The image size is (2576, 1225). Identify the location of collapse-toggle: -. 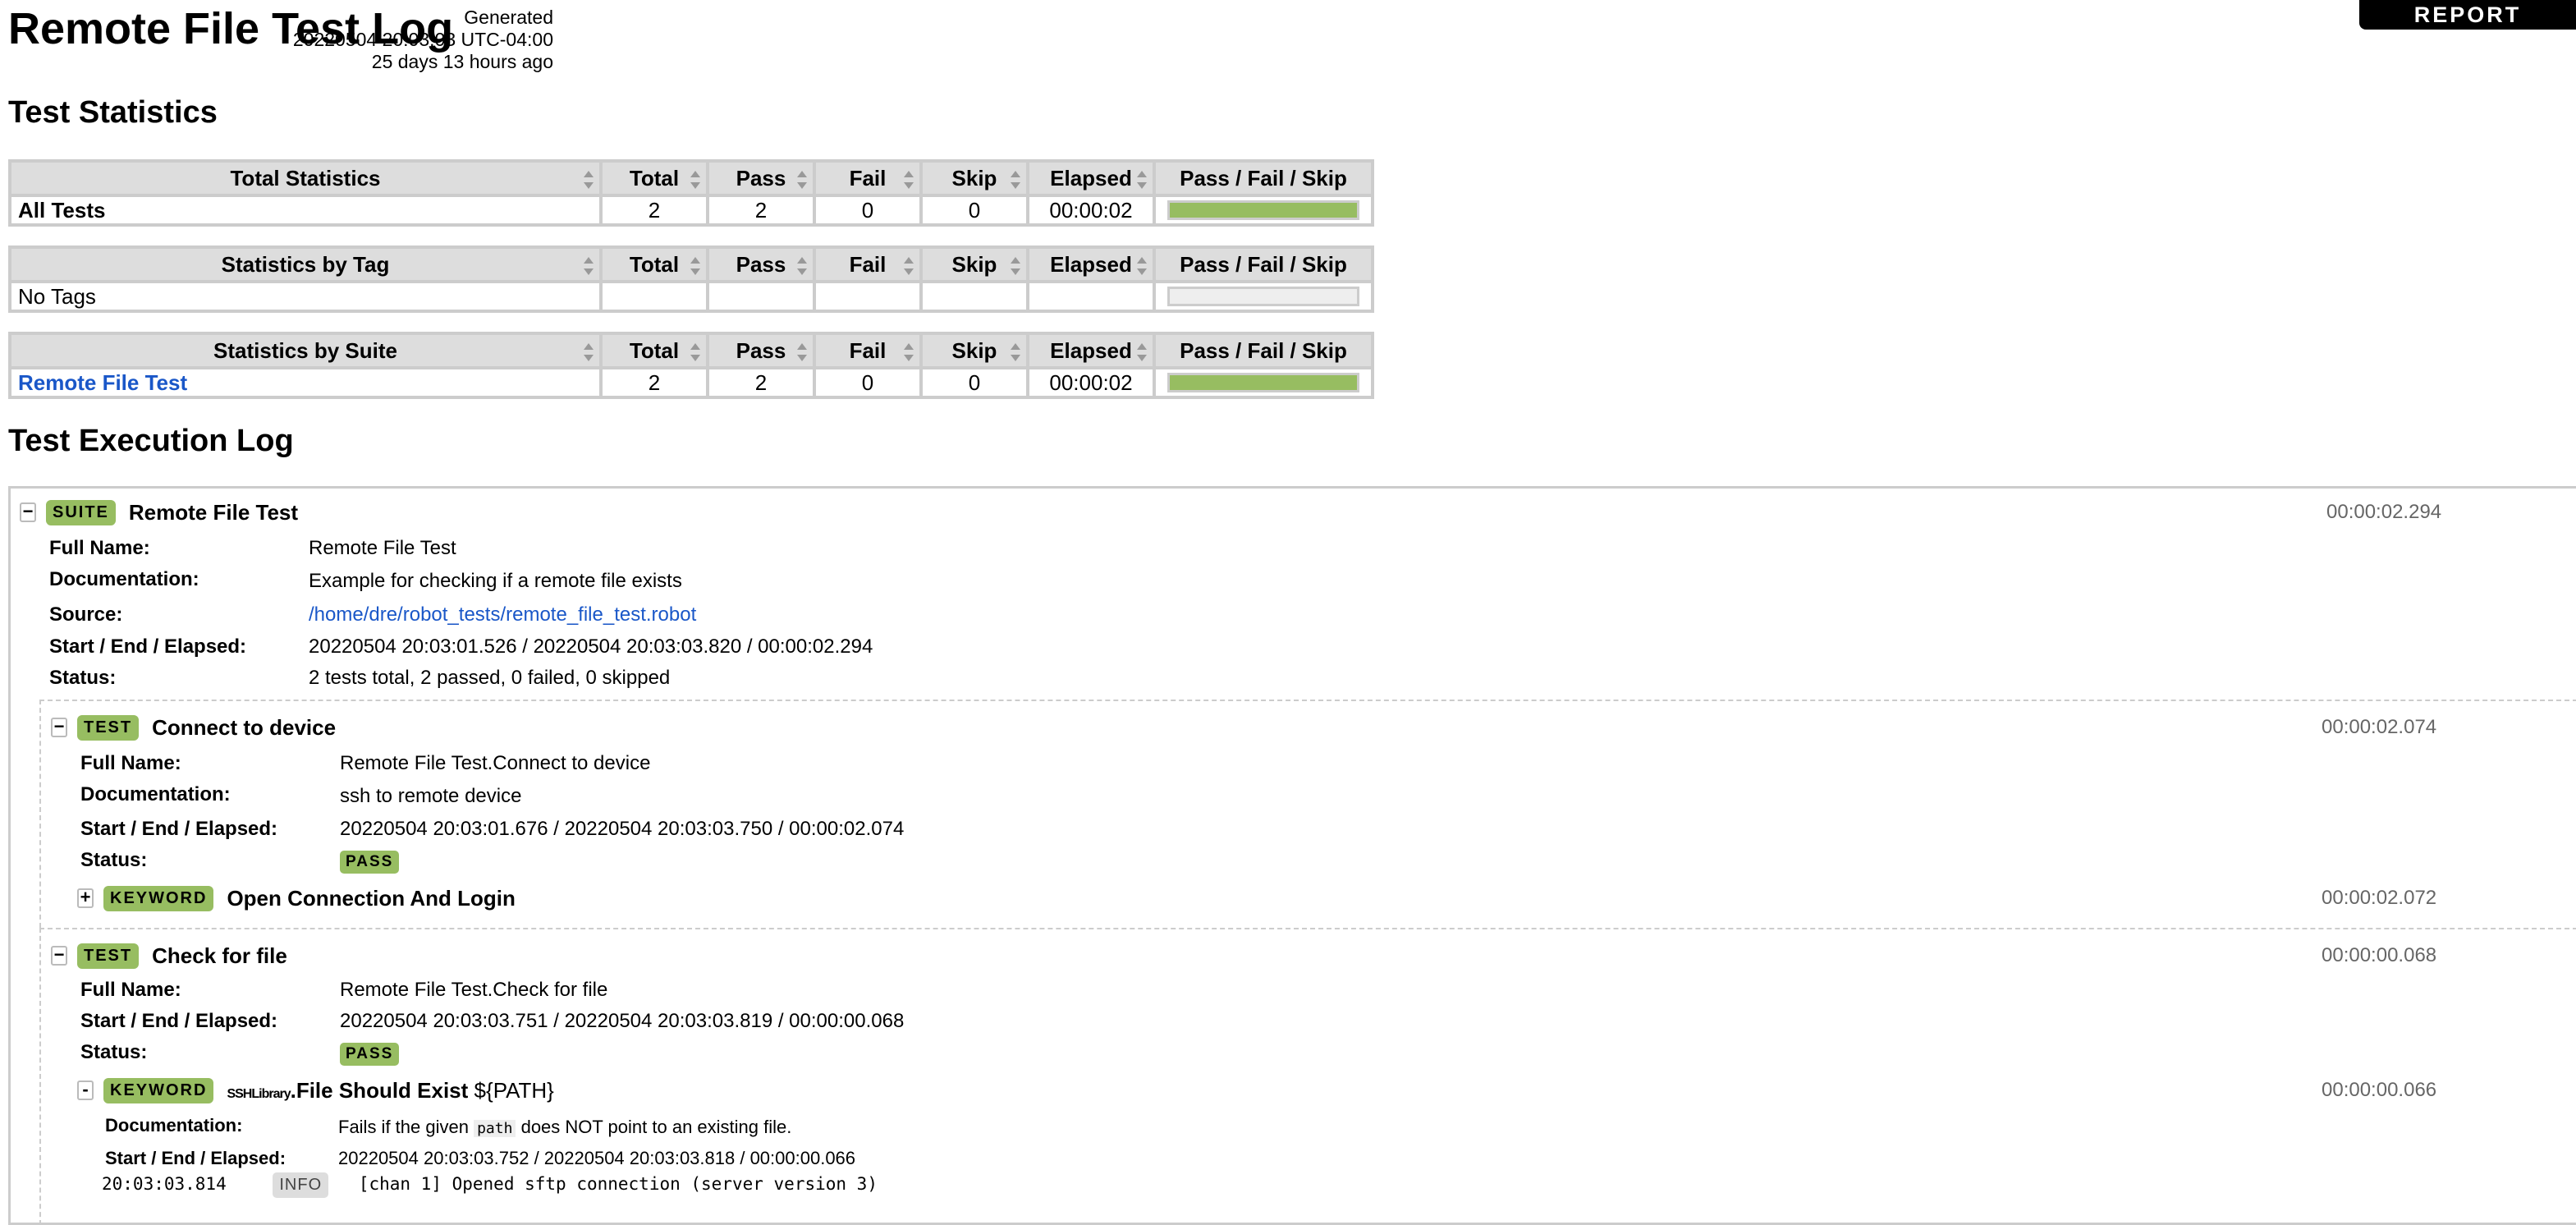
(86, 1090).